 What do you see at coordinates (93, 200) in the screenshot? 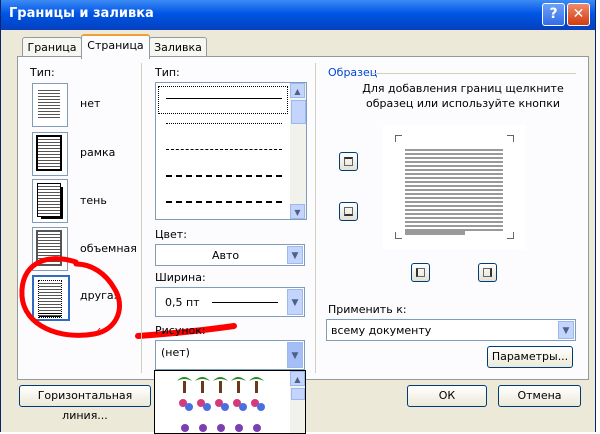
I see `setting-shadow-label: тень` at bounding box center [93, 200].